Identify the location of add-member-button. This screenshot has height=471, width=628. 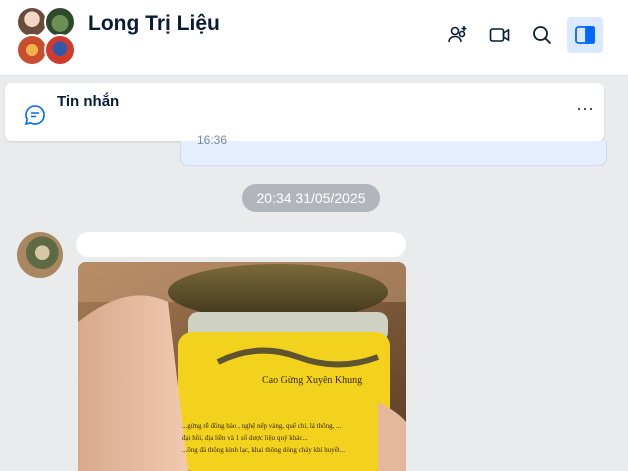
(458, 35).